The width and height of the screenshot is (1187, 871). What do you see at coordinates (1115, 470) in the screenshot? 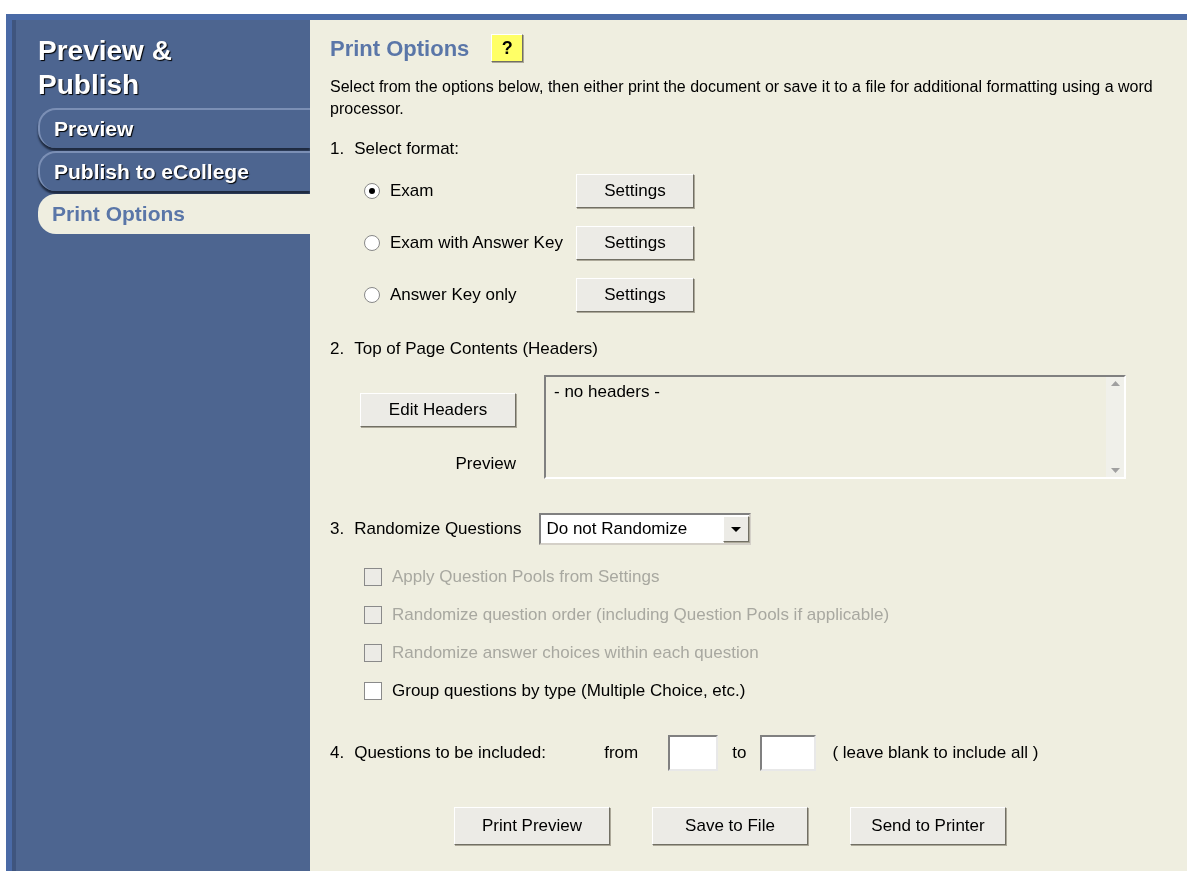
I see `scroll-down-icon` at bounding box center [1115, 470].